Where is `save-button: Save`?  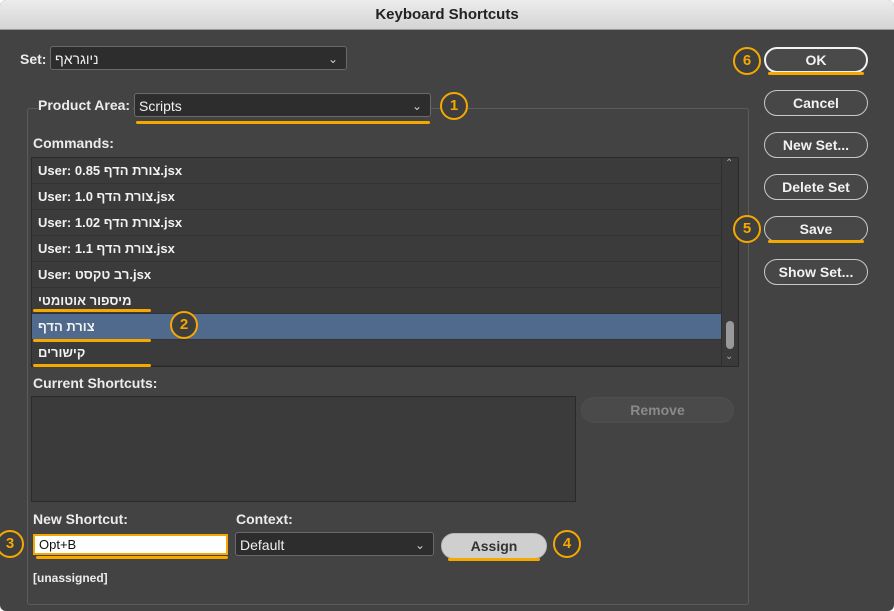
save-button: Save is located at coordinates (816, 229).